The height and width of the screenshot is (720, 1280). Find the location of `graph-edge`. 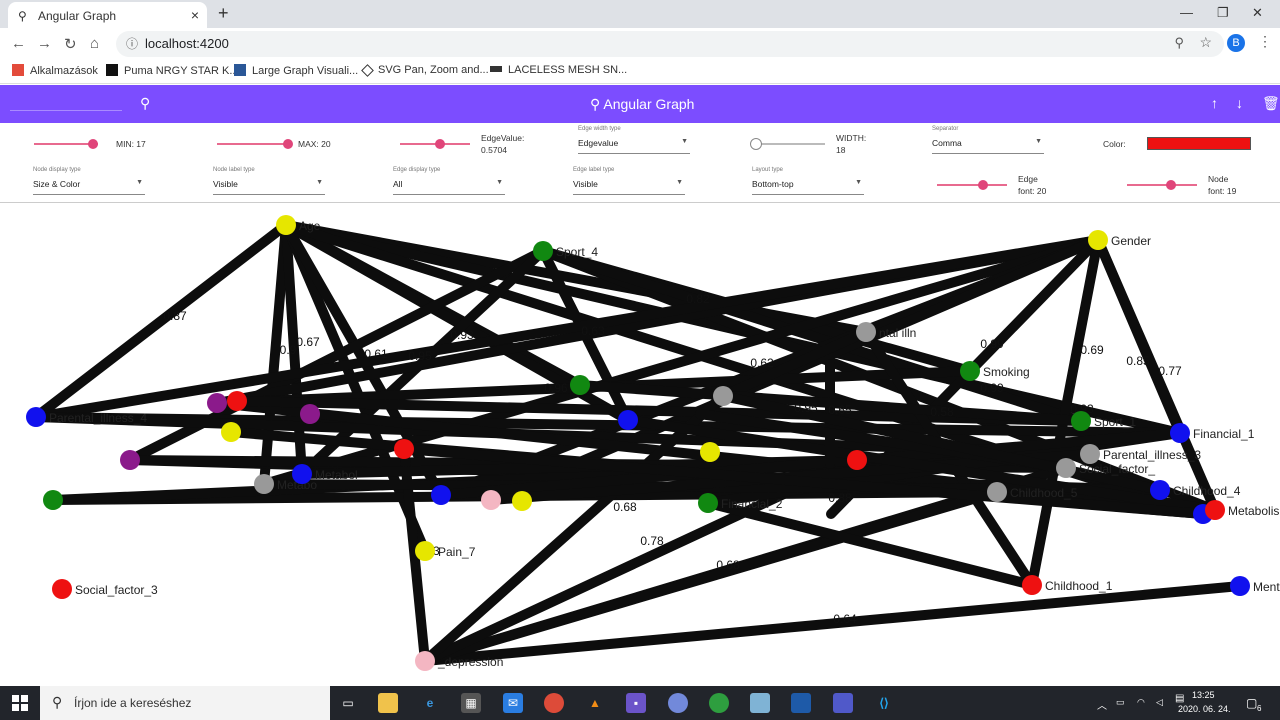

graph-edge is located at coordinates (161, 321).